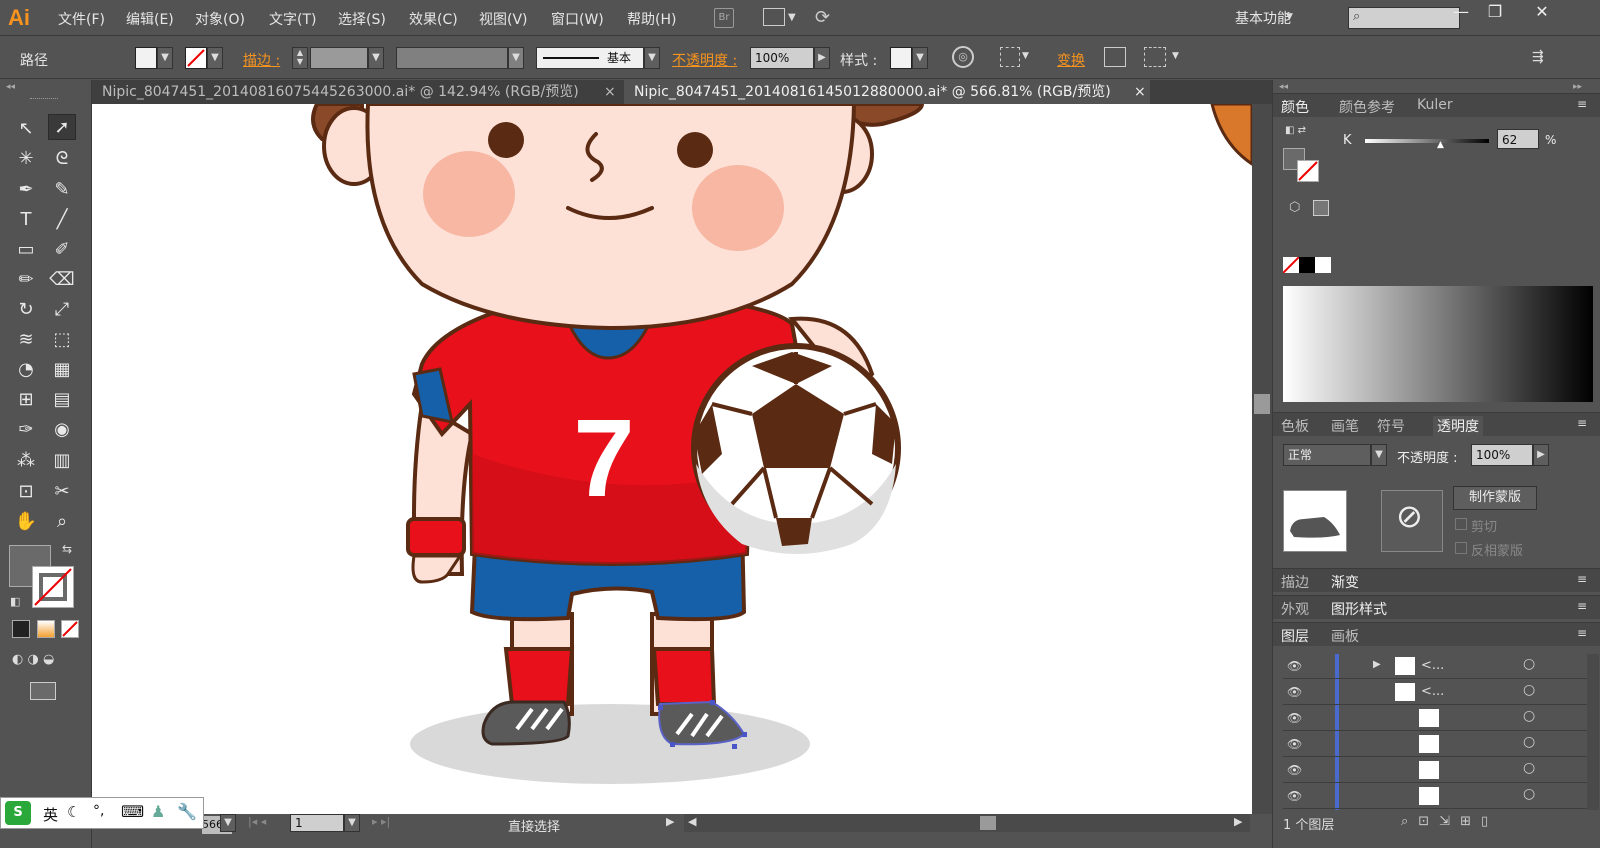  What do you see at coordinates (1283, 87) in the screenshot?
I see `collapse-icon: ◂◂` at bounding box center [1283, 87].